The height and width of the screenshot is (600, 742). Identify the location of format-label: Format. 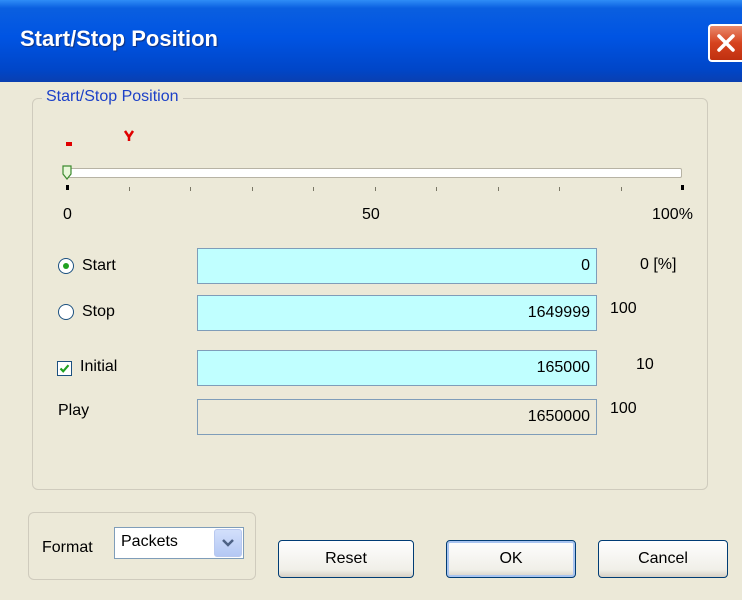
(67, 547).